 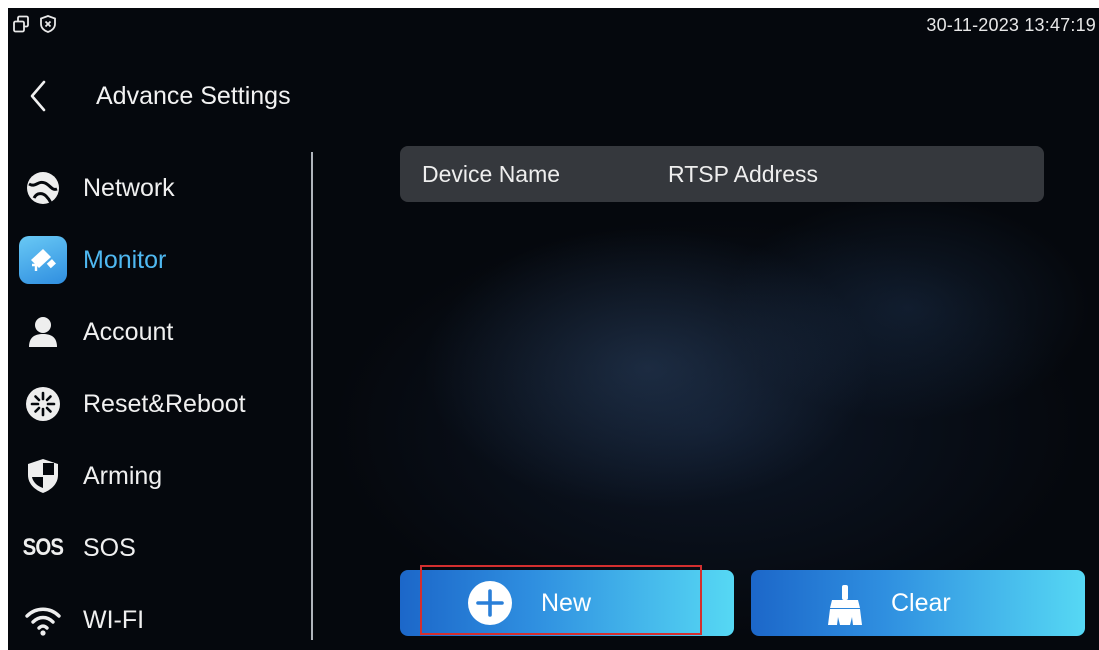 I want to click on page-header: Advance Settings, so click(x=208, y=96).